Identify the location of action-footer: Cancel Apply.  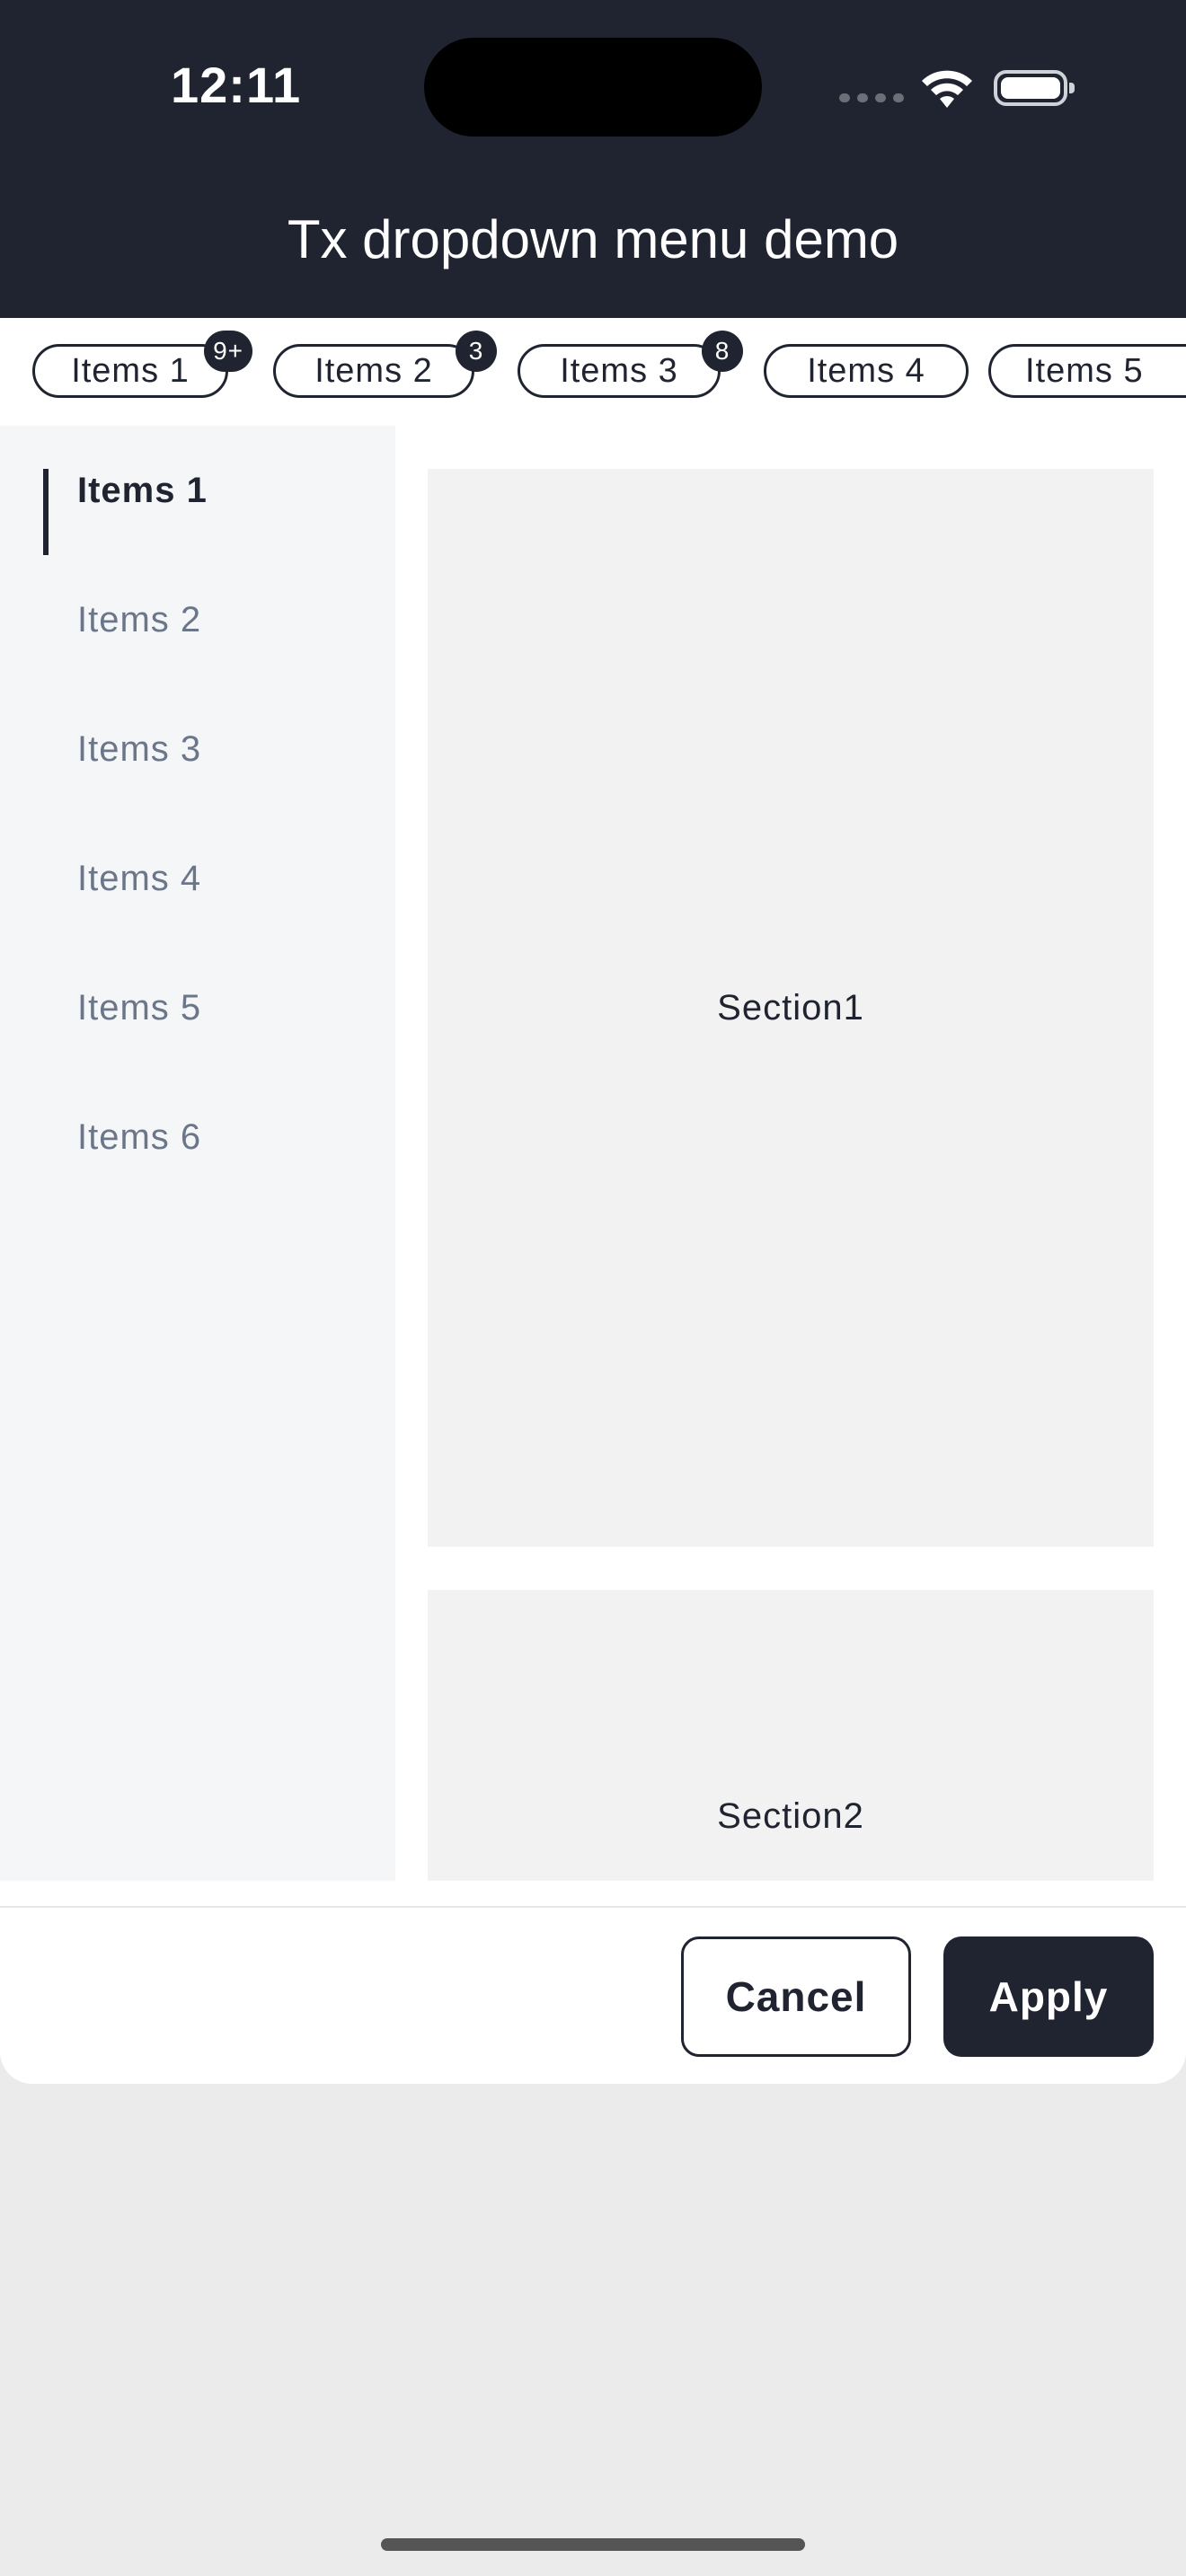
(593, 1995).